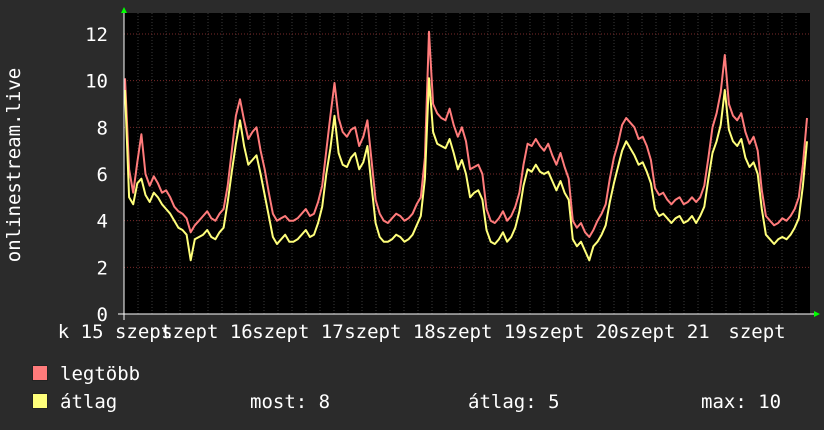  What do you see at coordinates (14, 165) in the screenshot?
I see `y-axis-label: onlinestream.live` at bounding box center [14, 165].